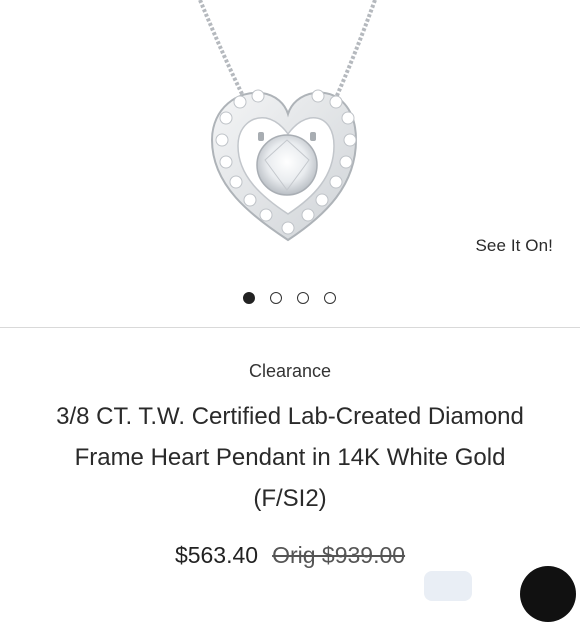 This screenshot has width=580, height=622. What do you see at coordinates (548, 594) in the screenshot?
I see `floating-action-button` at bounding box center [548, 594].